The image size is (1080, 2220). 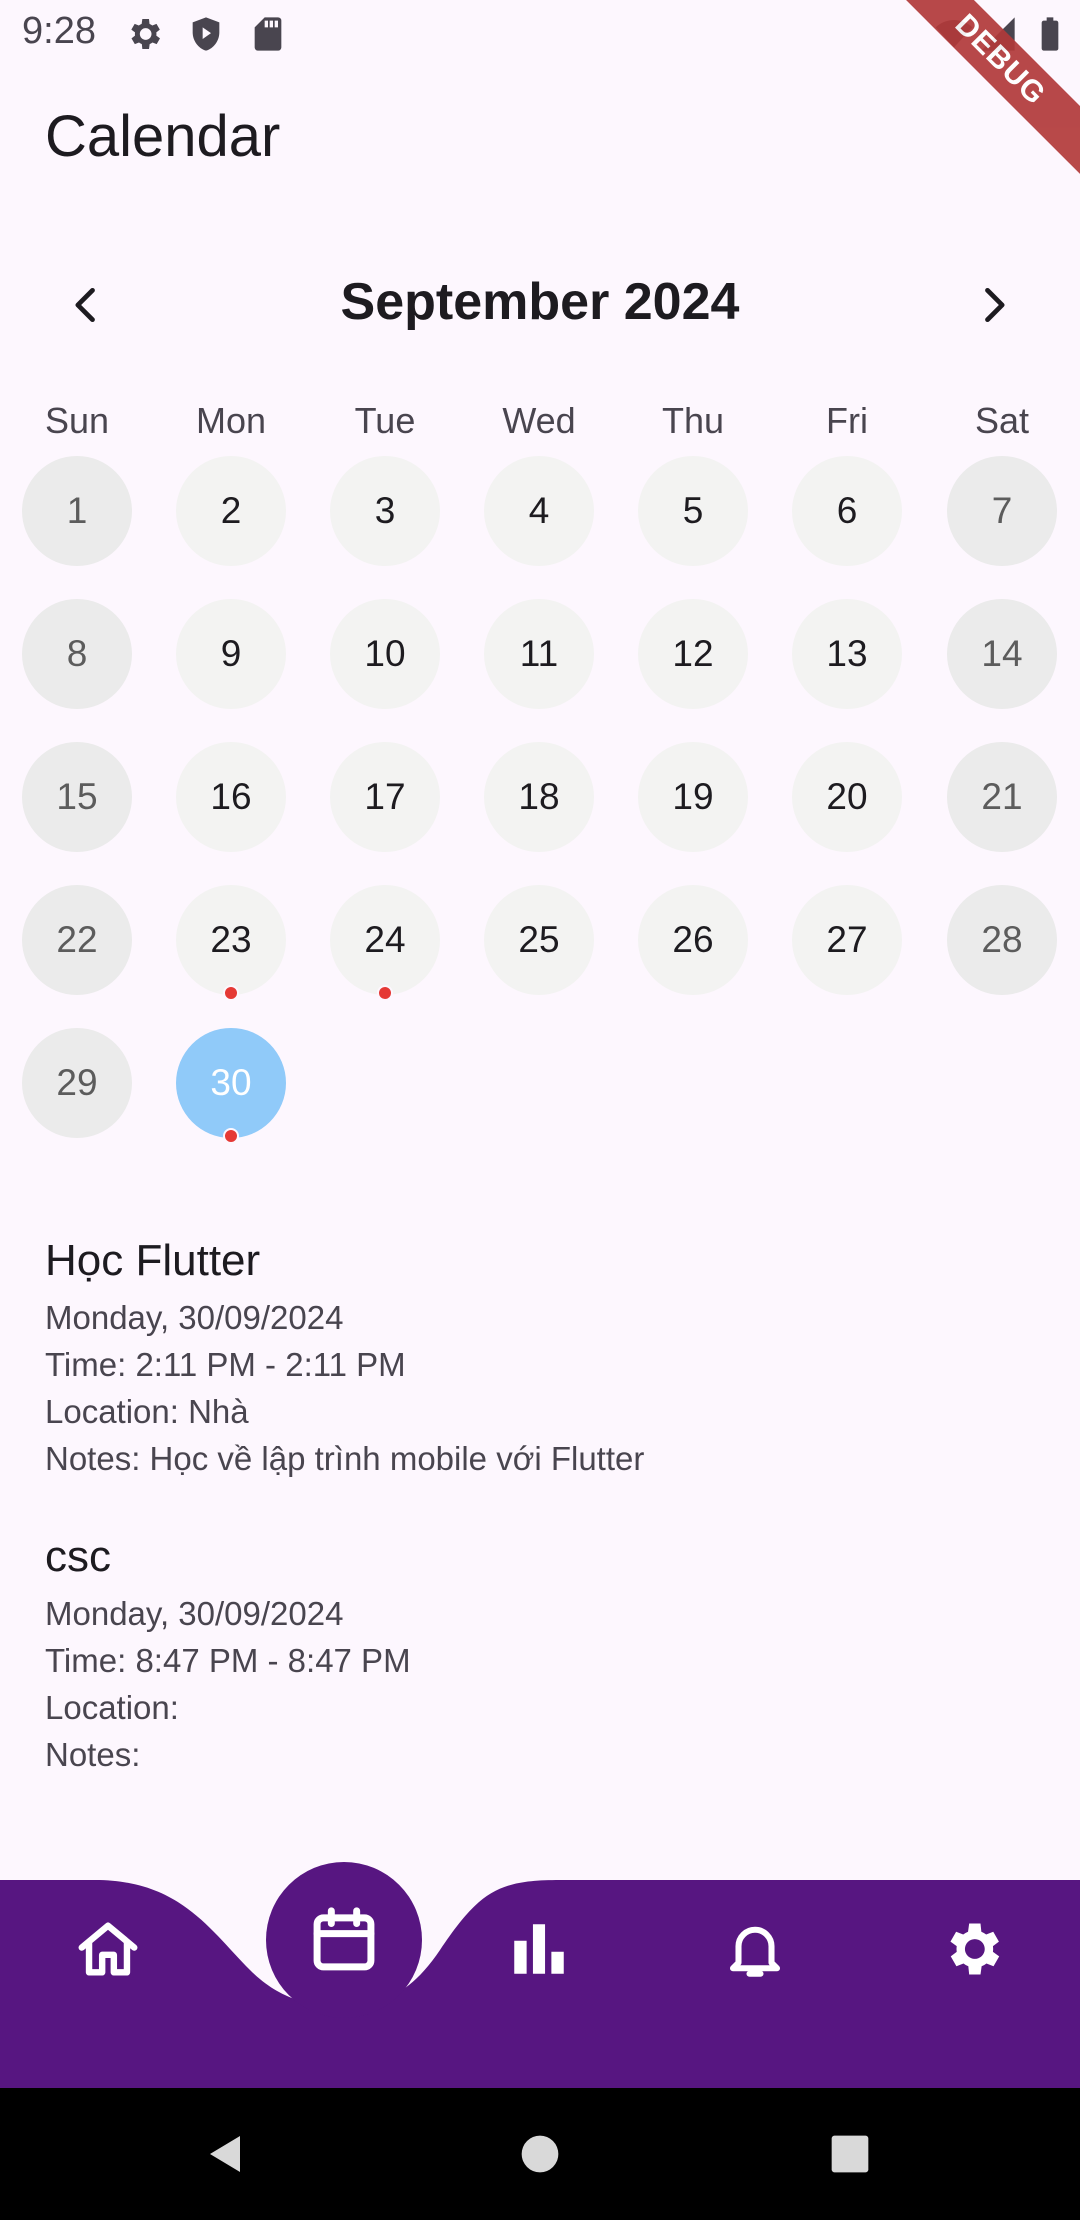 I want to click on calendar-day: 18, so click(x=539, y=797).